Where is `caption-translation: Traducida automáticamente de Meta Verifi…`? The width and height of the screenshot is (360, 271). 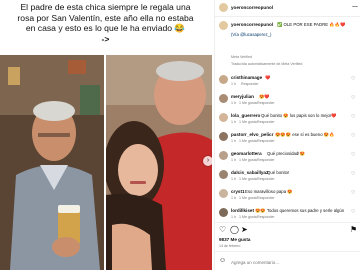 caption-translation: Traducida automáticamente de Meta Verifi… is located at coordinates (266, 64).